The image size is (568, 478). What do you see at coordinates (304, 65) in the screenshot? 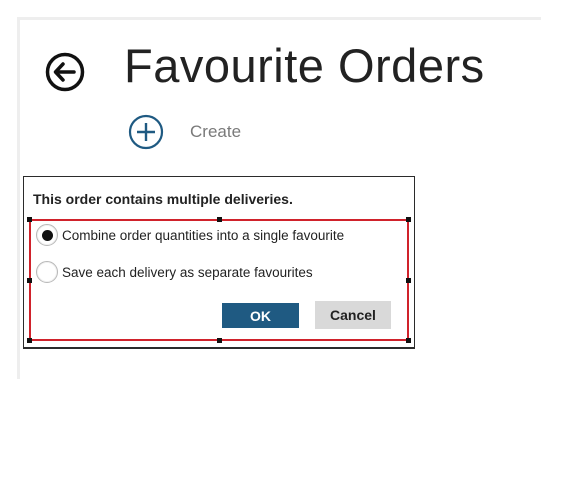
I see `page-title: Favourite Orders` at bounding box center [304, 65].